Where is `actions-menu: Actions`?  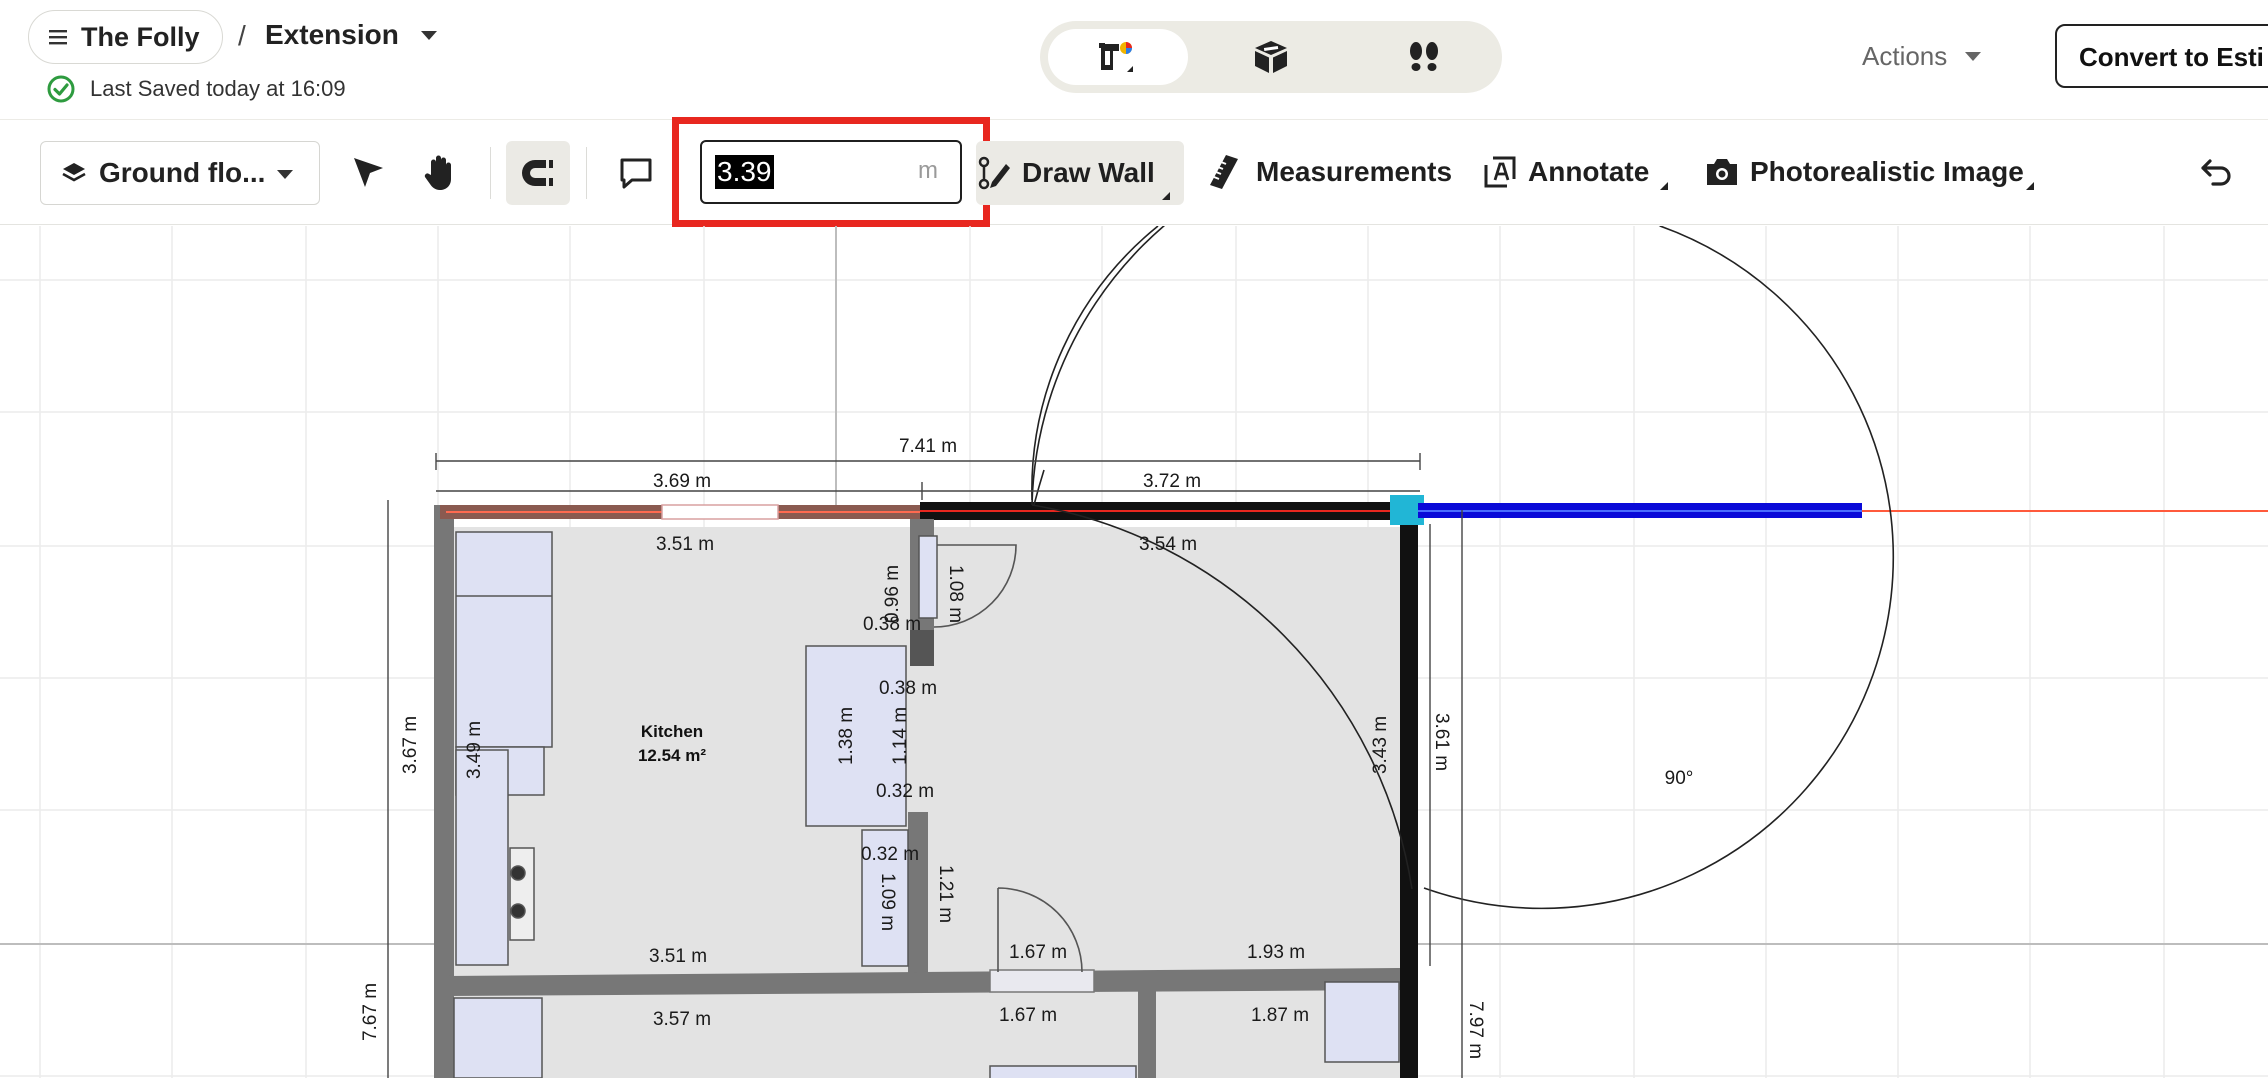
actions-menu: Actions is located at coordinates (1922, 56).